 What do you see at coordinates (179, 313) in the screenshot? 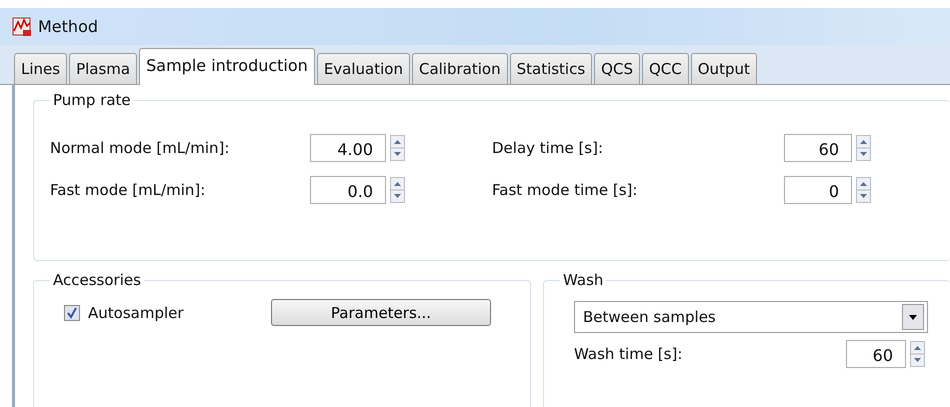
I see `checkbox-label: Autosampler` at bounding box center [179, 313].